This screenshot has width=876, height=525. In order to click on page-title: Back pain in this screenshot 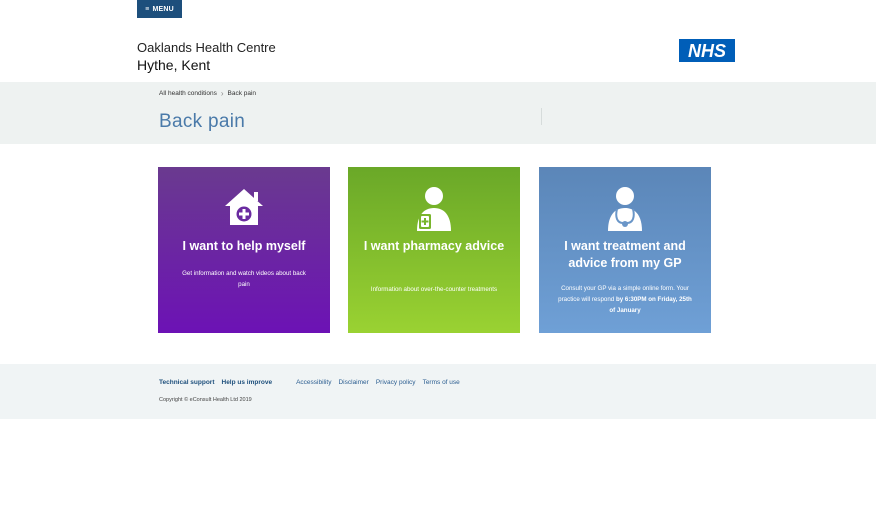, I will do `click(202, 121)`.